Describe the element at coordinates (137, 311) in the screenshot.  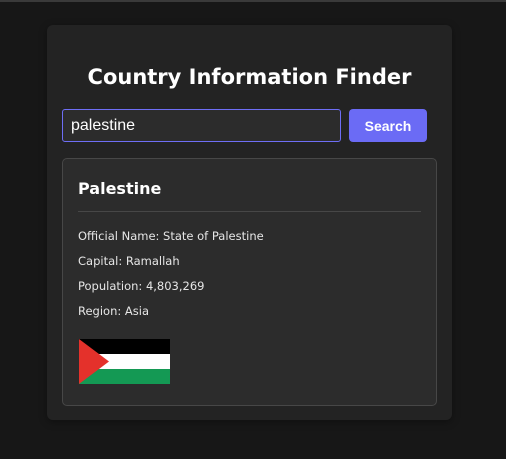
I see `region-value: Asia` at that location.